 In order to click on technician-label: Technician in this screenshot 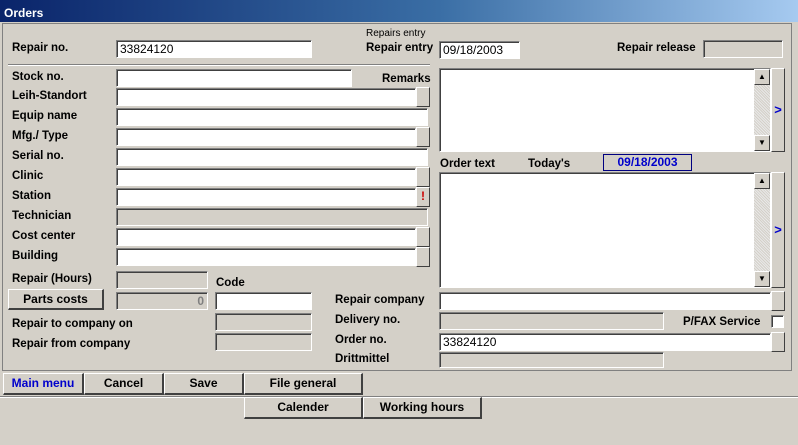, I will do `click(42, 216)`.